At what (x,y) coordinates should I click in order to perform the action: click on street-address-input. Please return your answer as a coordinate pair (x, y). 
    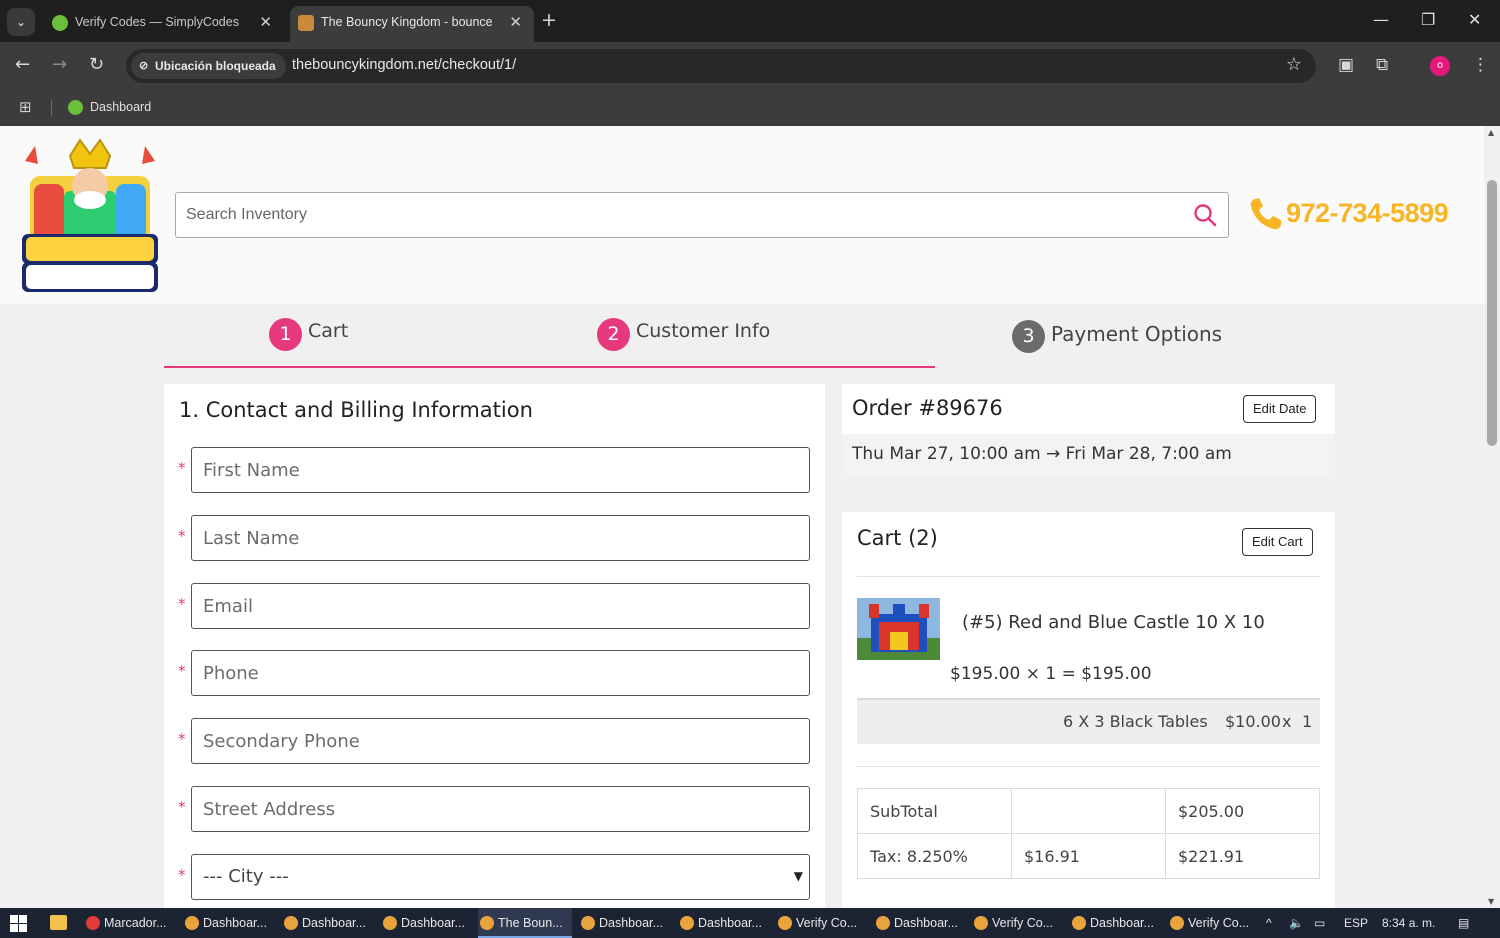
    Looking at the image, I should click on (500, 809).